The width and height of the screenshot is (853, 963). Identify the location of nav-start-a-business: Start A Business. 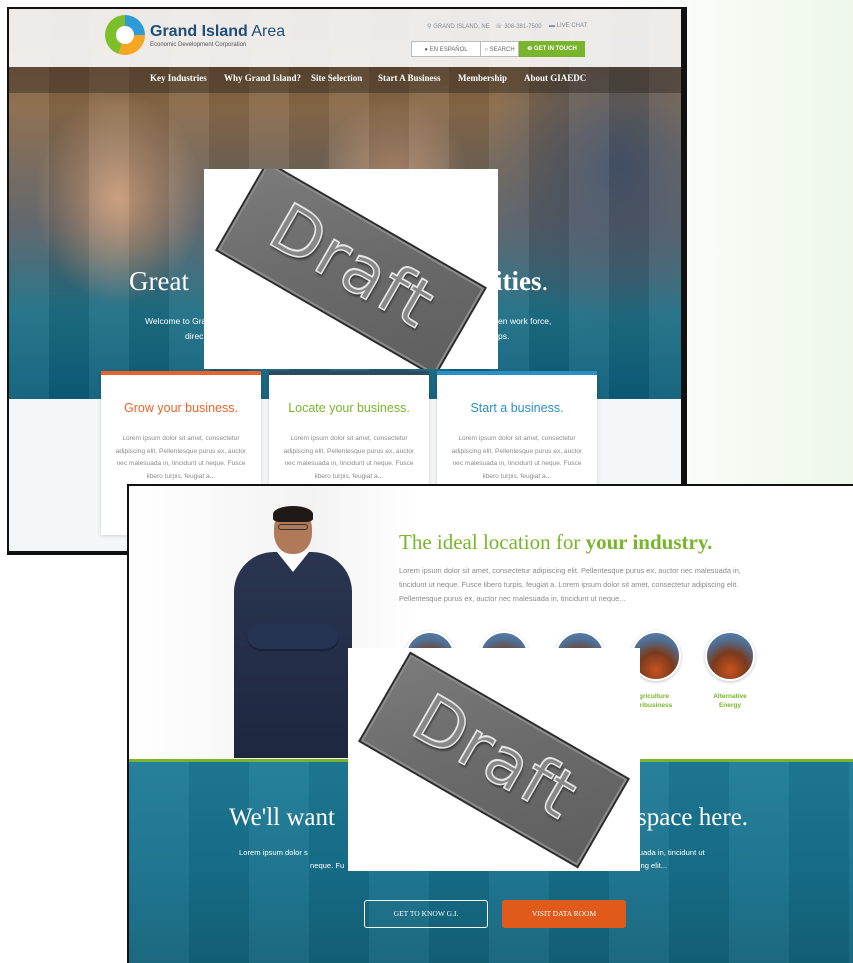
(409, 78).